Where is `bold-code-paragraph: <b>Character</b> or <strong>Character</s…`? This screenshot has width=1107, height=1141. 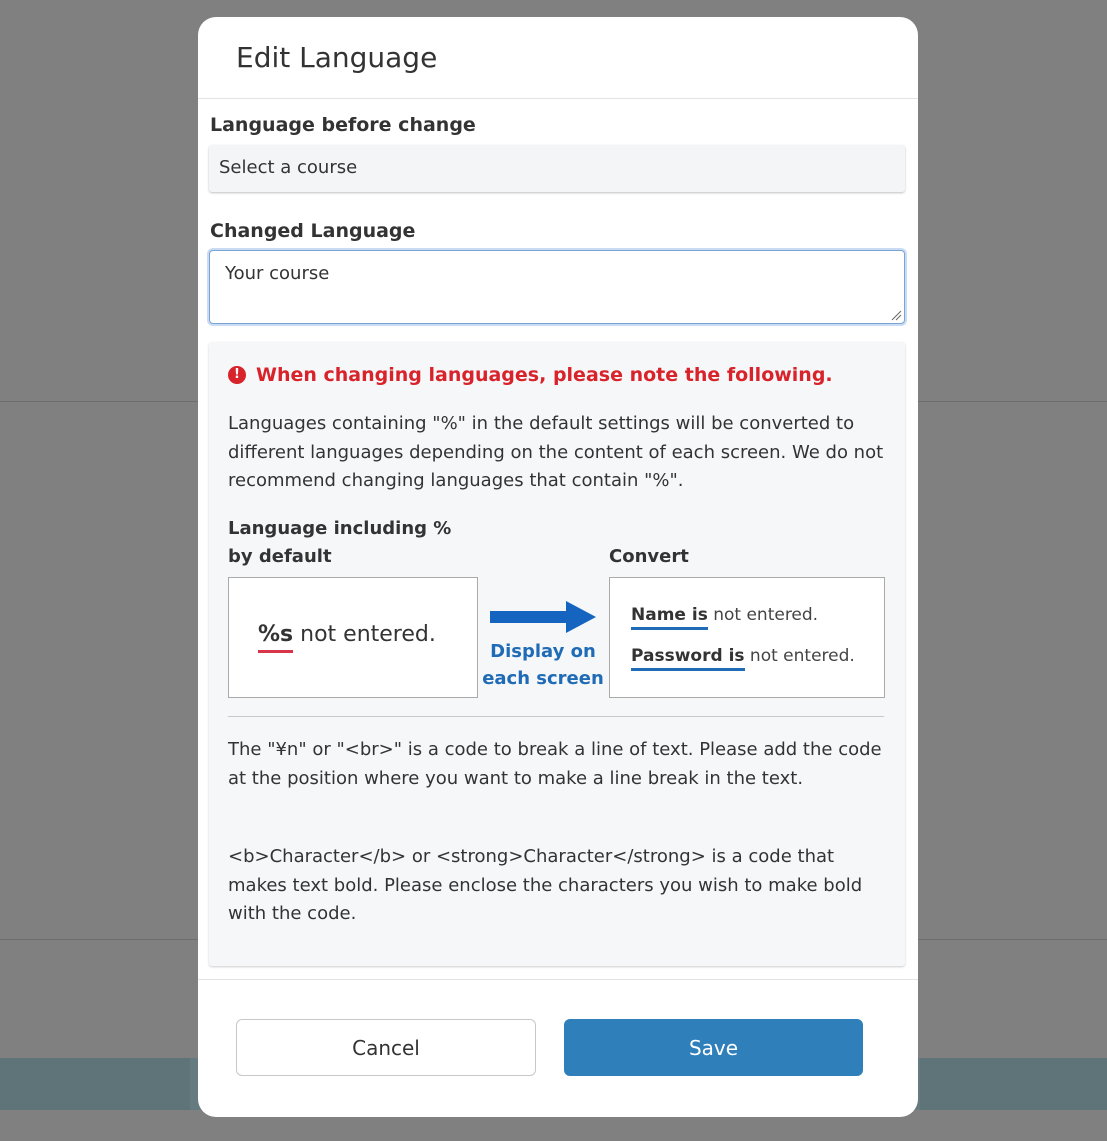 bold-code-paragraph: <b>Character</b> or <strong>Character</s… is located at coordinates (545, 885).